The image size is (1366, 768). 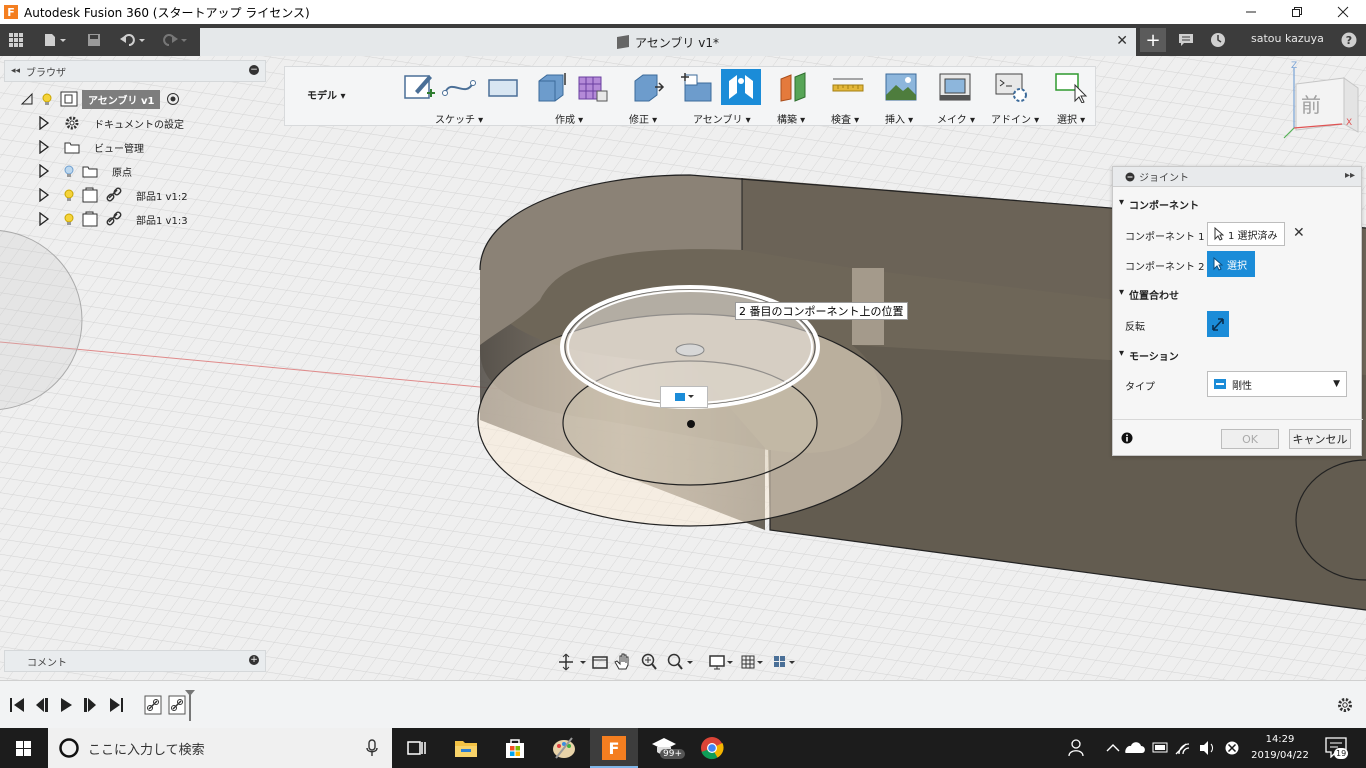 I want to click on document-tab: アセンブリ v1* ✕, so click(x=668, y=42).